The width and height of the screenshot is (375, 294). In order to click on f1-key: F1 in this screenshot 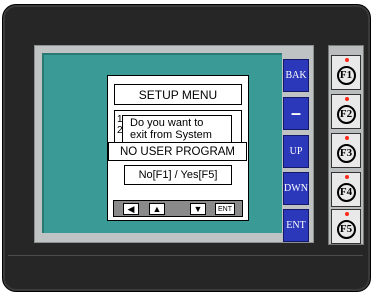, I will do `click(346, 72)`.